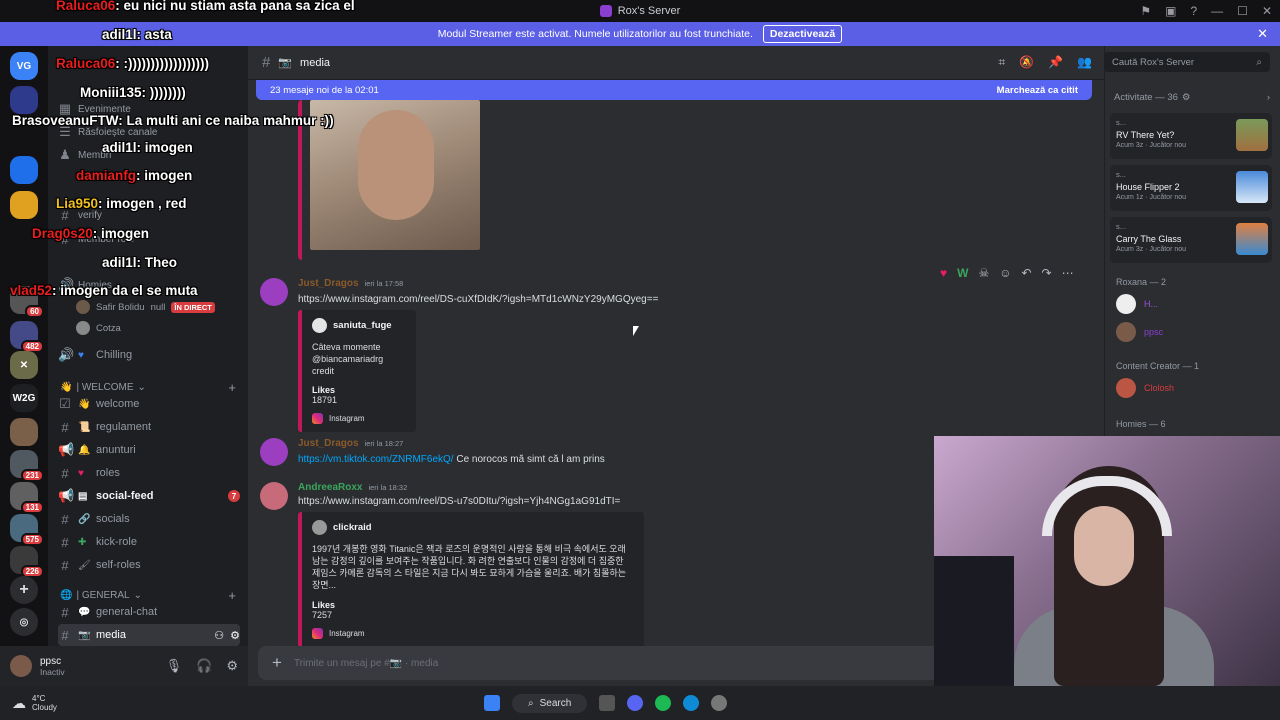 The height and width of the screenshot is (720, 1280). What do you see at coordinates (1055, 62) in the screenshot?
I see `pin-icon: 📌` at bounding box center [1055, 62].